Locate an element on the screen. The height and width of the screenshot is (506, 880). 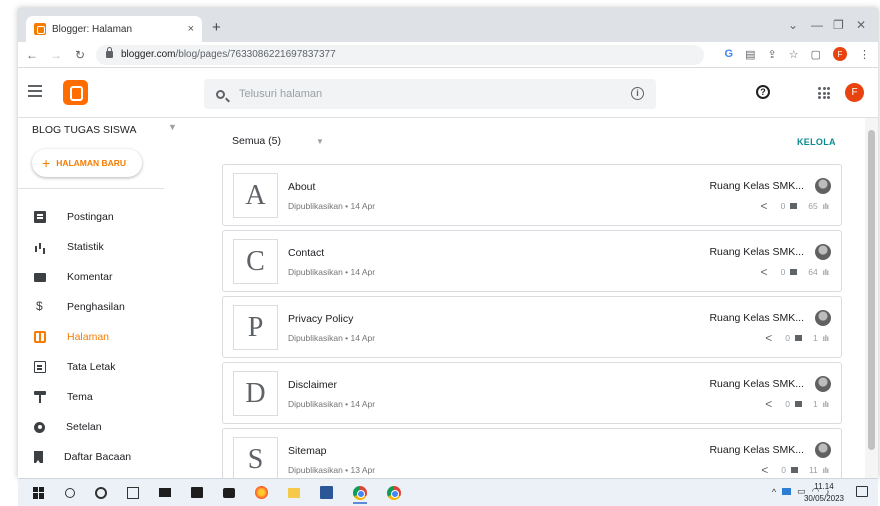
pages-icon is located at coordinates (40, 337).